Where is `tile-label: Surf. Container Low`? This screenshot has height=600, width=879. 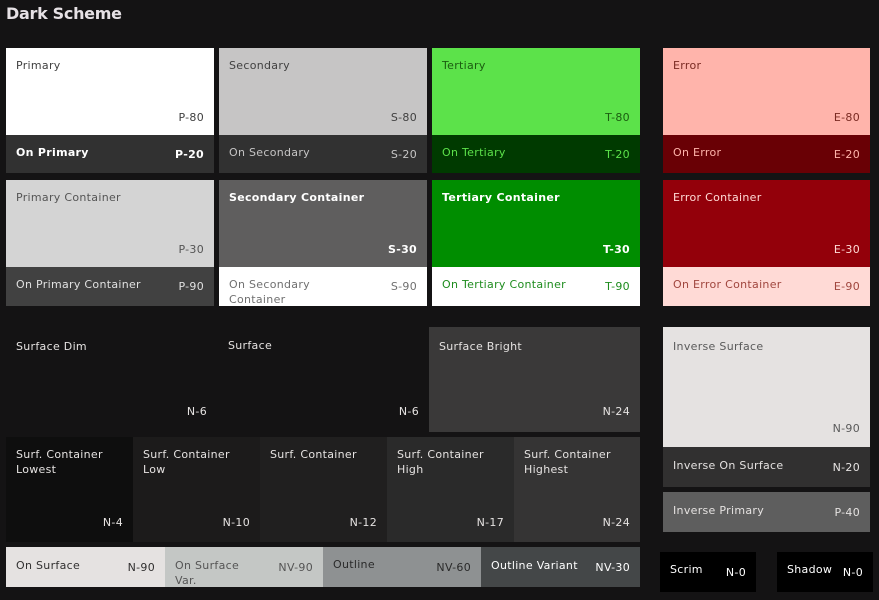
tile-label: Surf. Container Low is located at coordinates (186, 462).